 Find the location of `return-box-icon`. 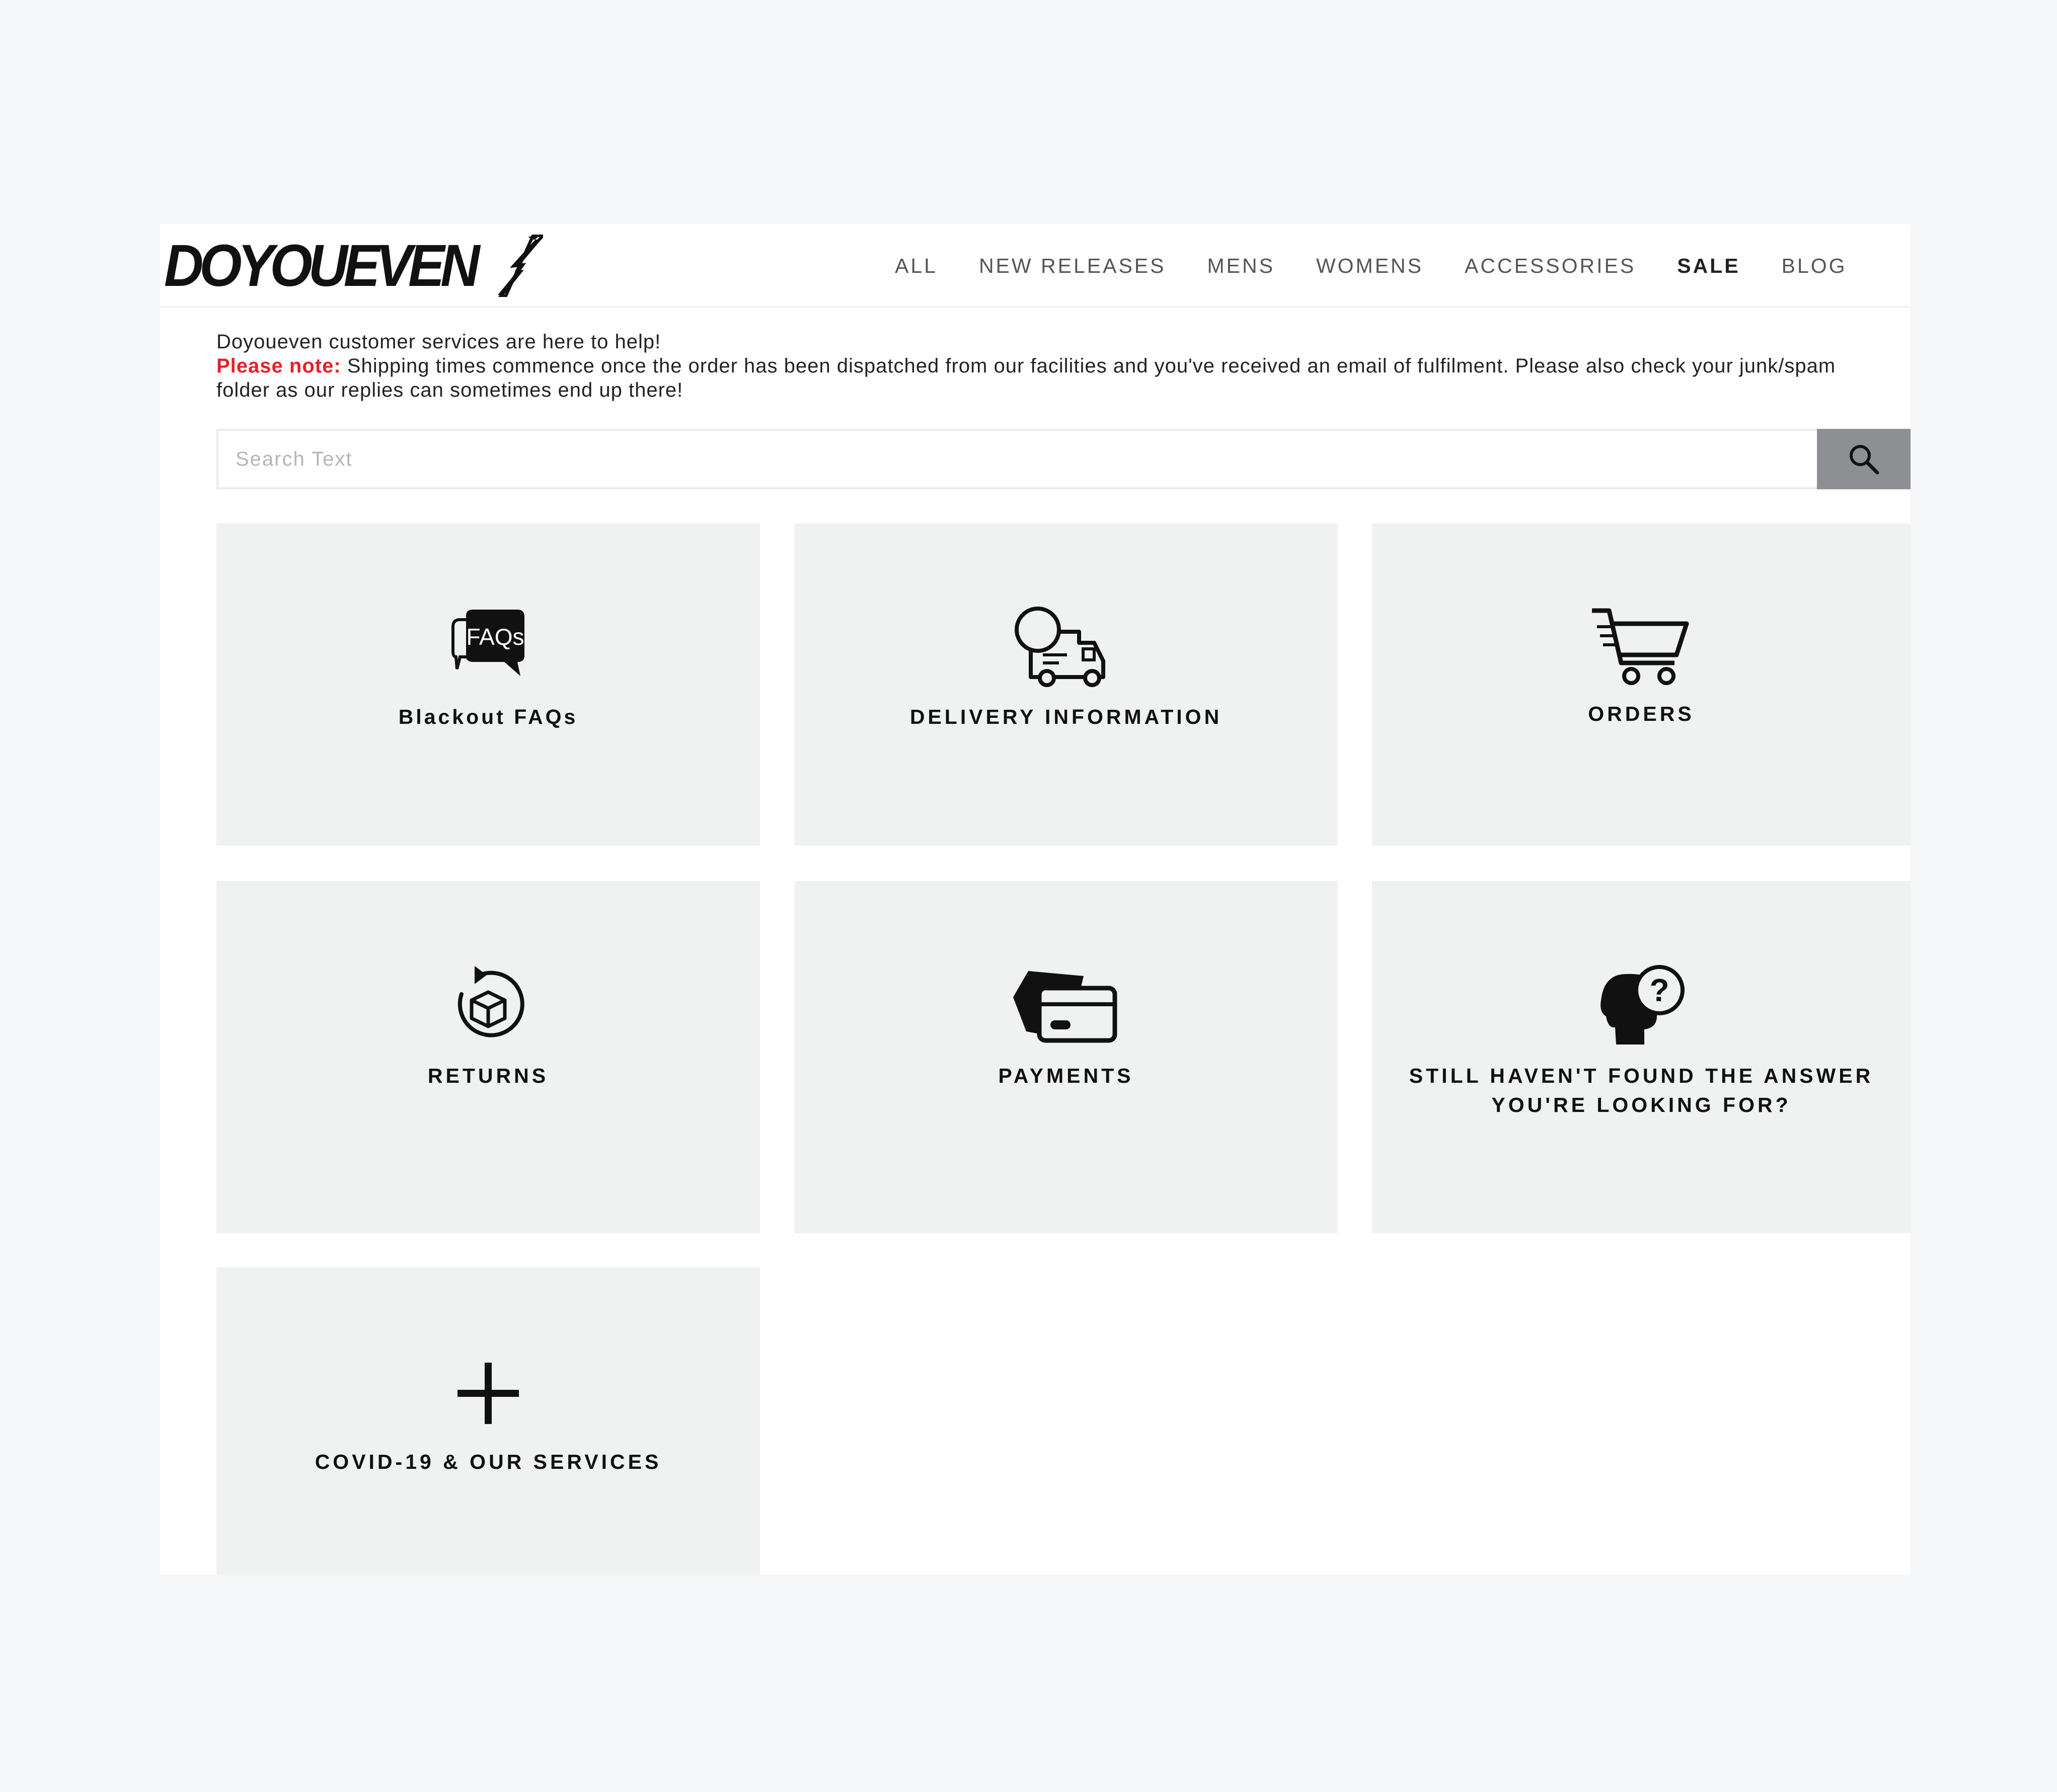

return-box-icon is located at coordinates (491, 1001).